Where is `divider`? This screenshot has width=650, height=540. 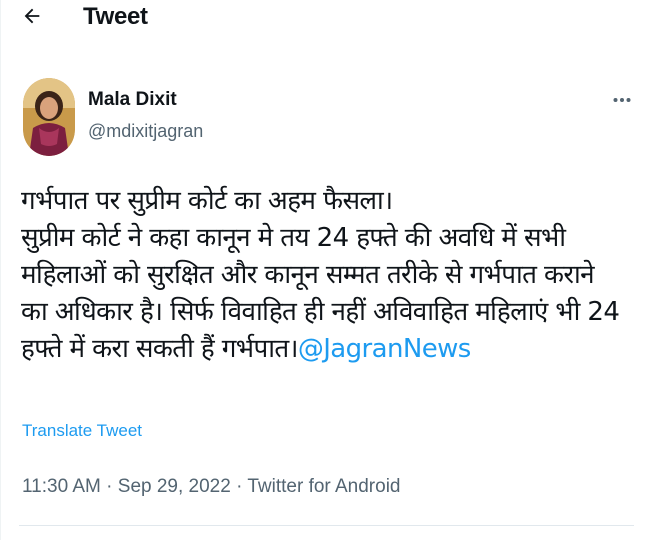 divider is located at coordinates (326, 525).